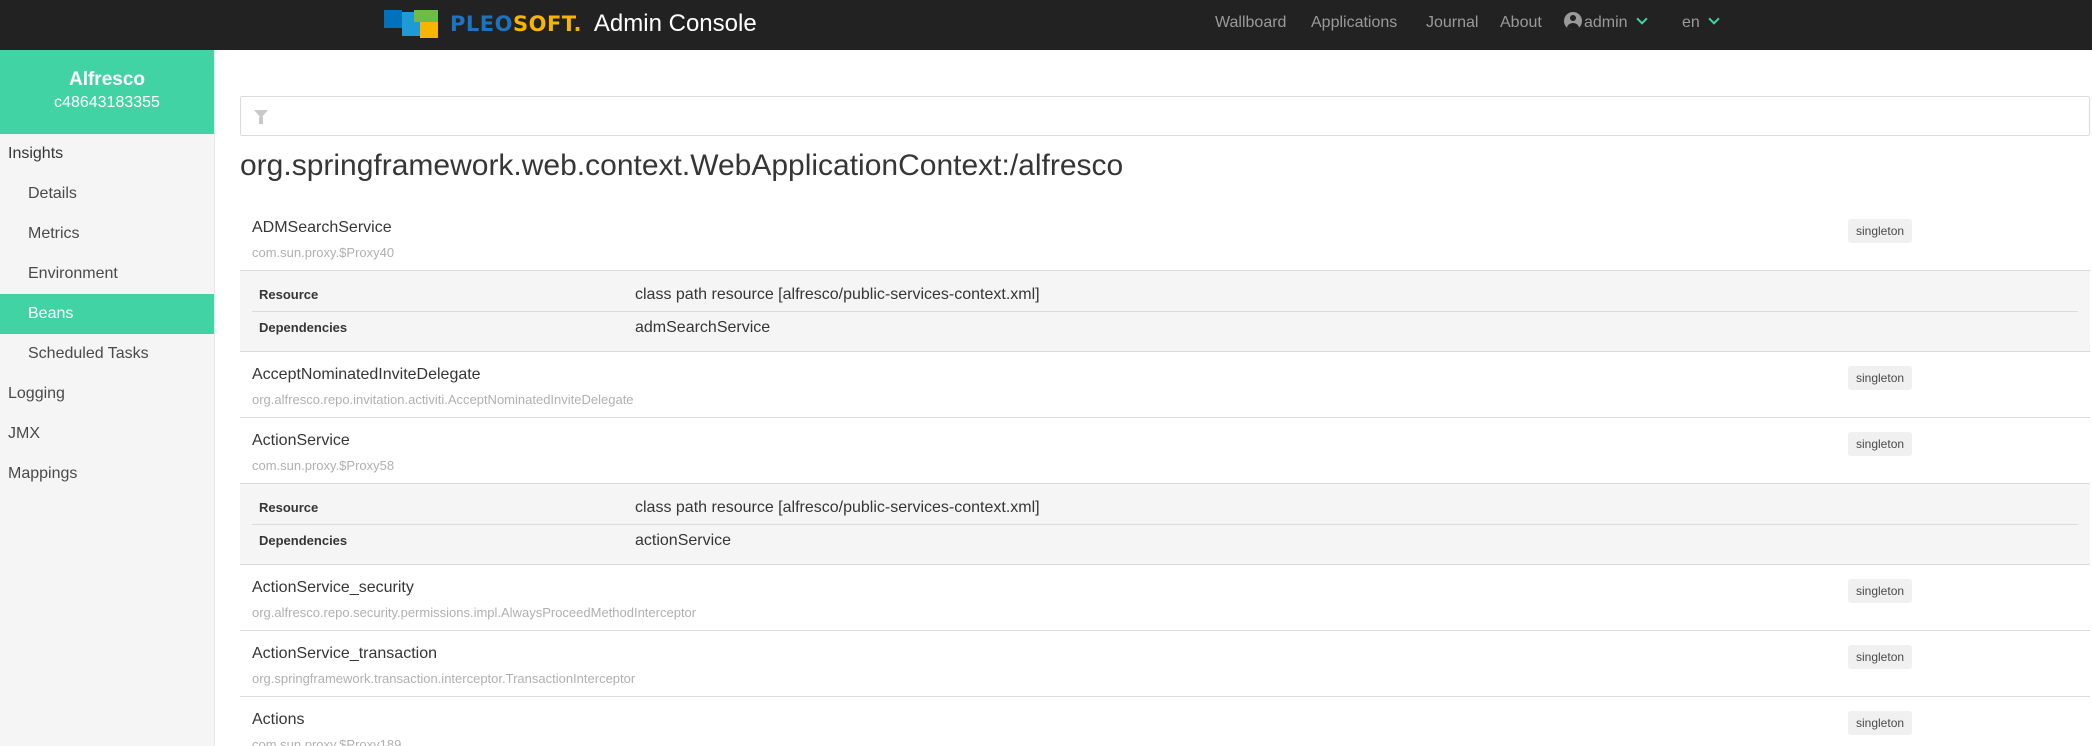 Image resolution: width=2092 pixels, height=746 pixels. Describe the element at coordinates (703, 327) in the screenshot. I see `detail-value: admSearchService` at that location.